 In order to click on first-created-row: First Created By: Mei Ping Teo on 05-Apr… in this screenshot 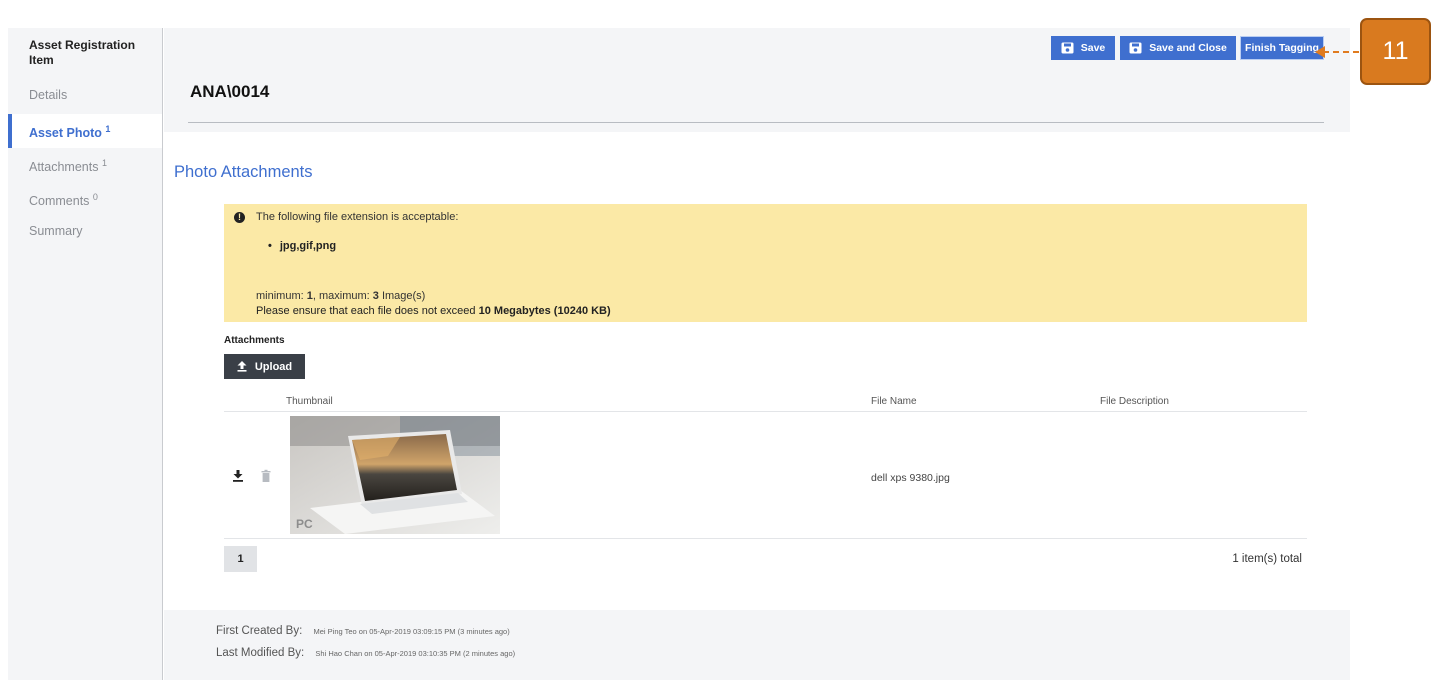, I will do `click(363, 631)`.